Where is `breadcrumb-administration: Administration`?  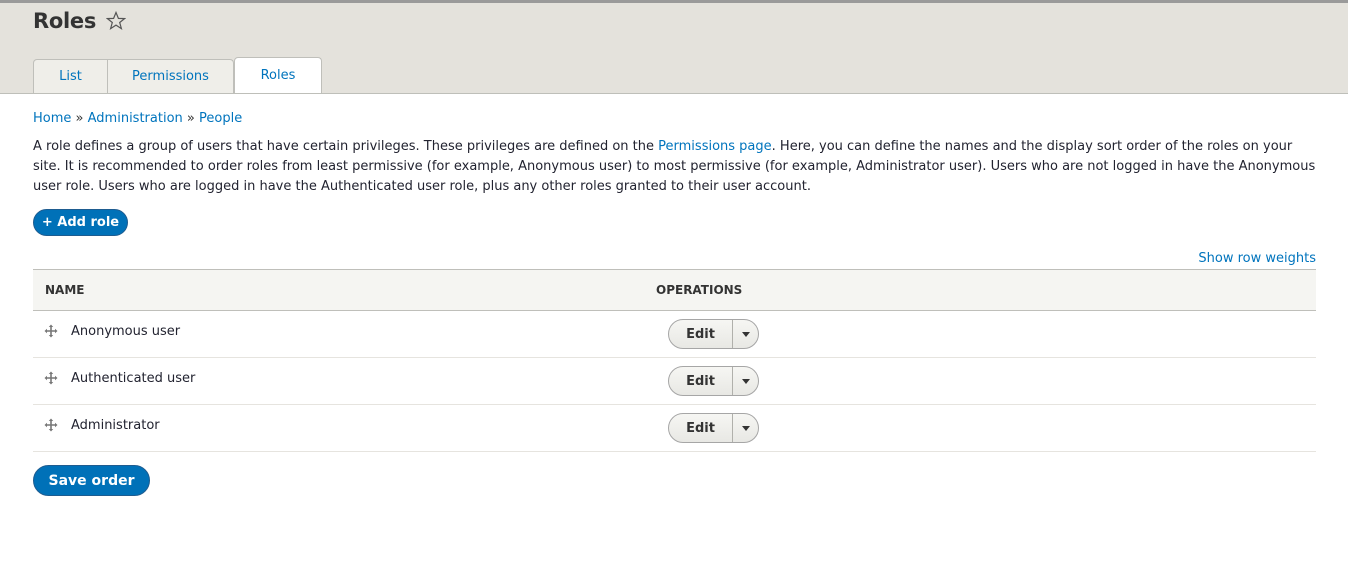 breadcrumb-administration: Administration is located at coordinates (135, 118).